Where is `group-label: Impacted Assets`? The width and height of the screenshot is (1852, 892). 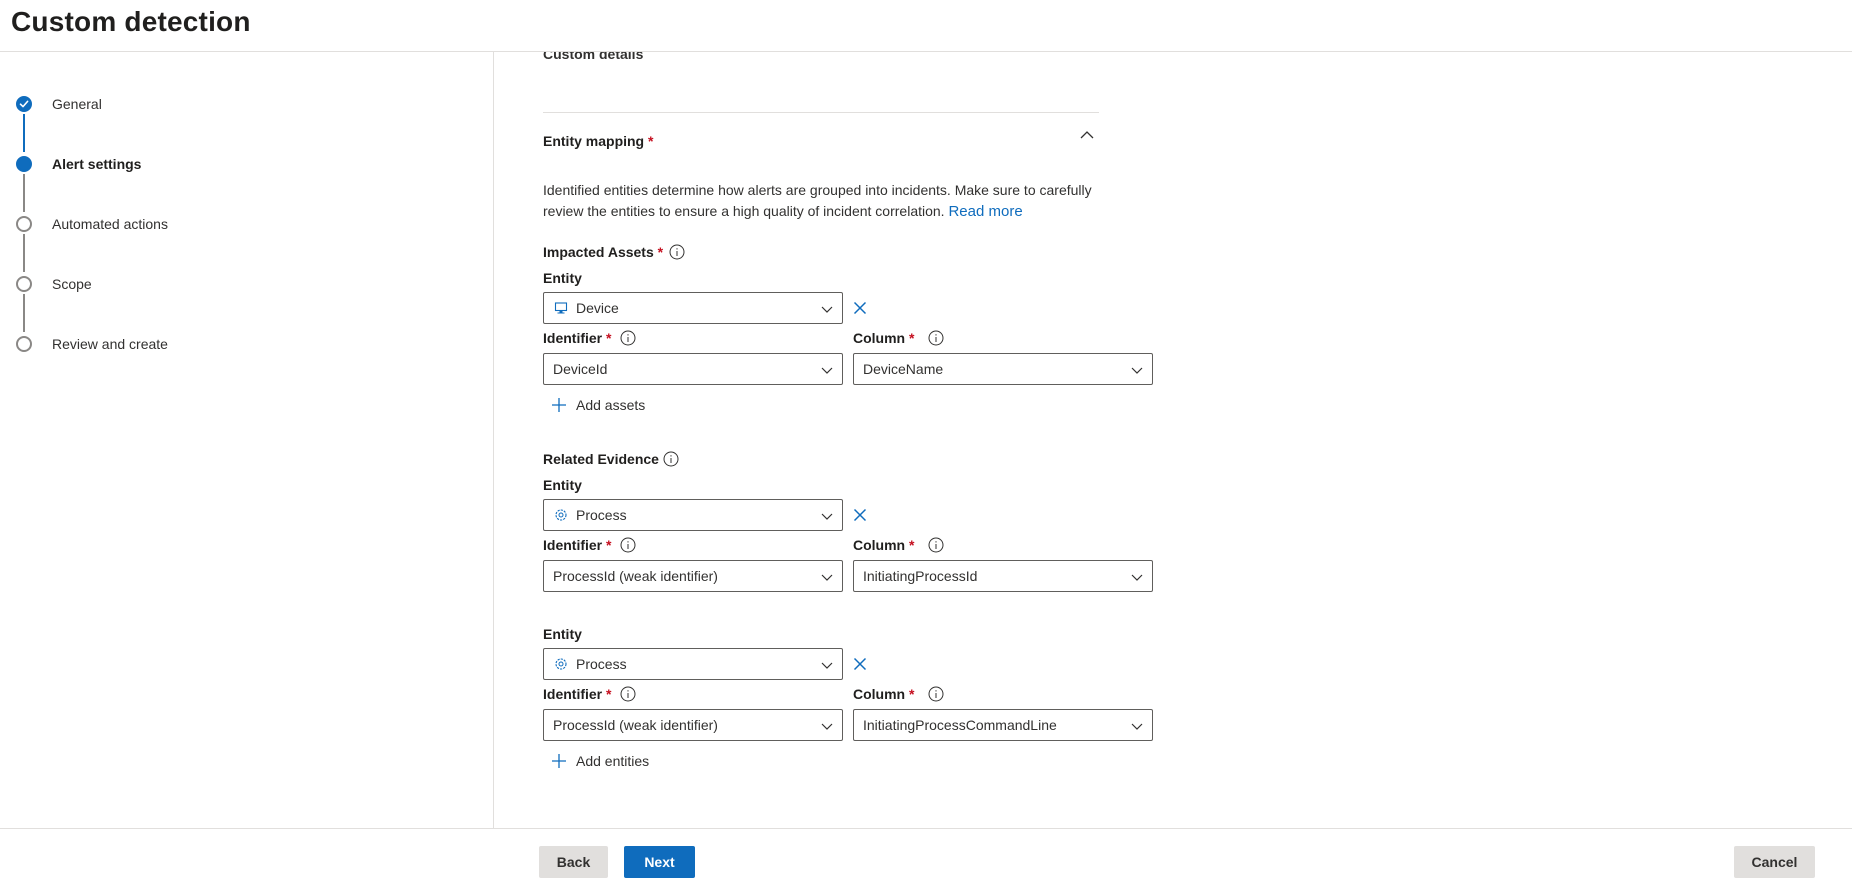
group-label: Impacted Assets is located at coordinates (598, 252).